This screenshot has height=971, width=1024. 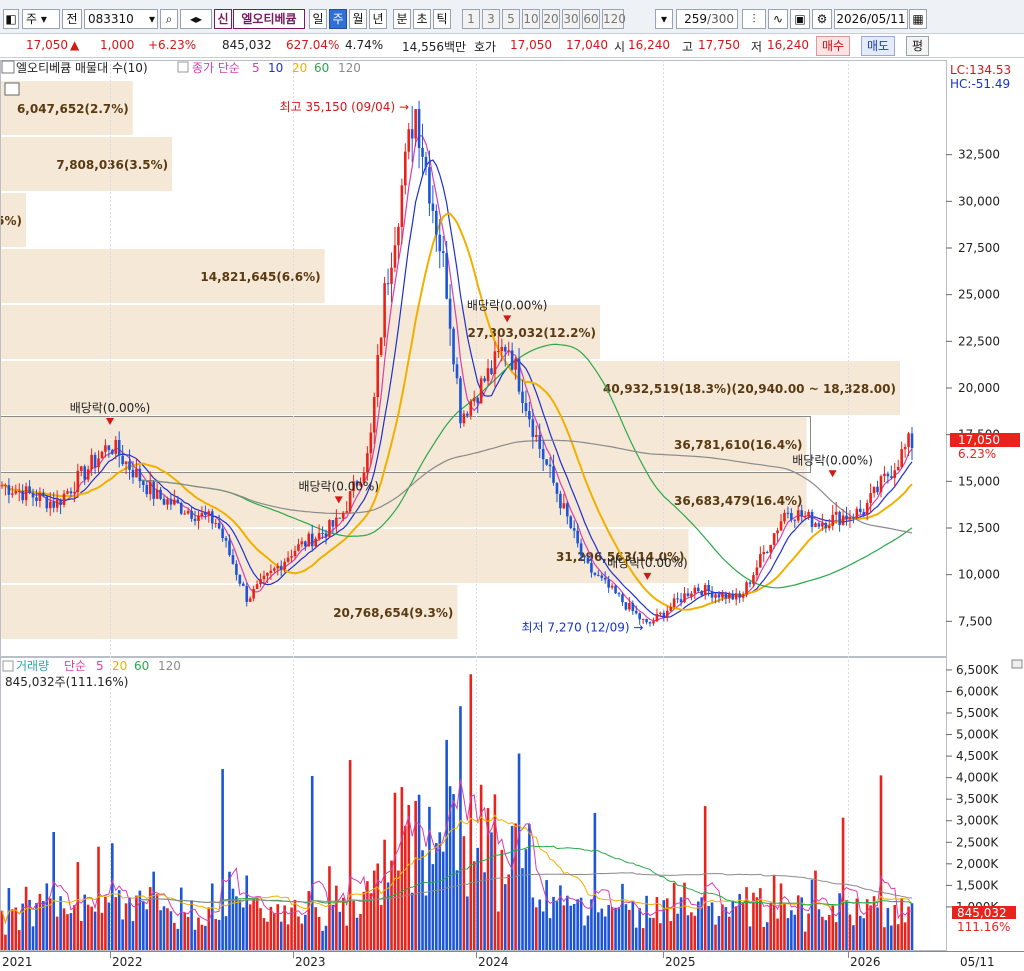 What do you see at coordinates (169, 19) in the screenshot?
I see `search-icon: ⌕` at bounding box center [169, 19].